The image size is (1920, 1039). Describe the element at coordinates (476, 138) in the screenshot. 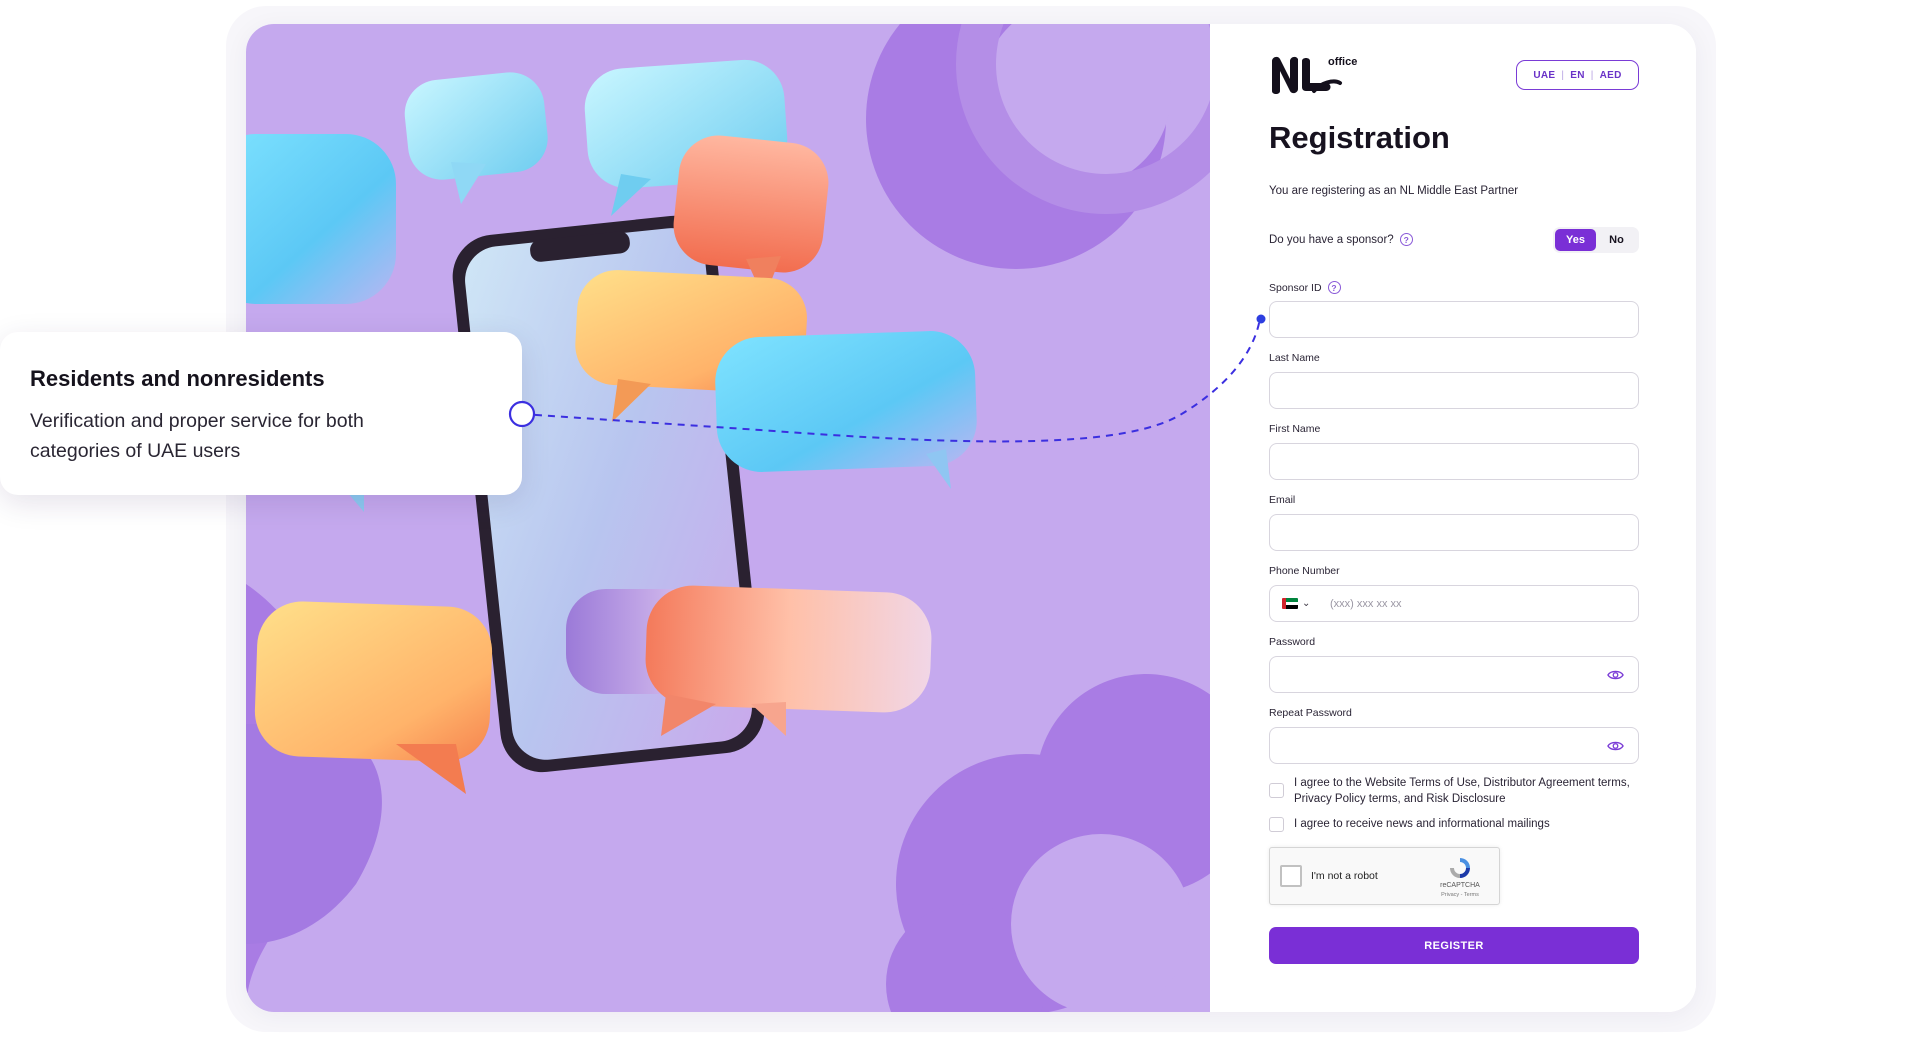

I see `bubble-top-left` at that location.